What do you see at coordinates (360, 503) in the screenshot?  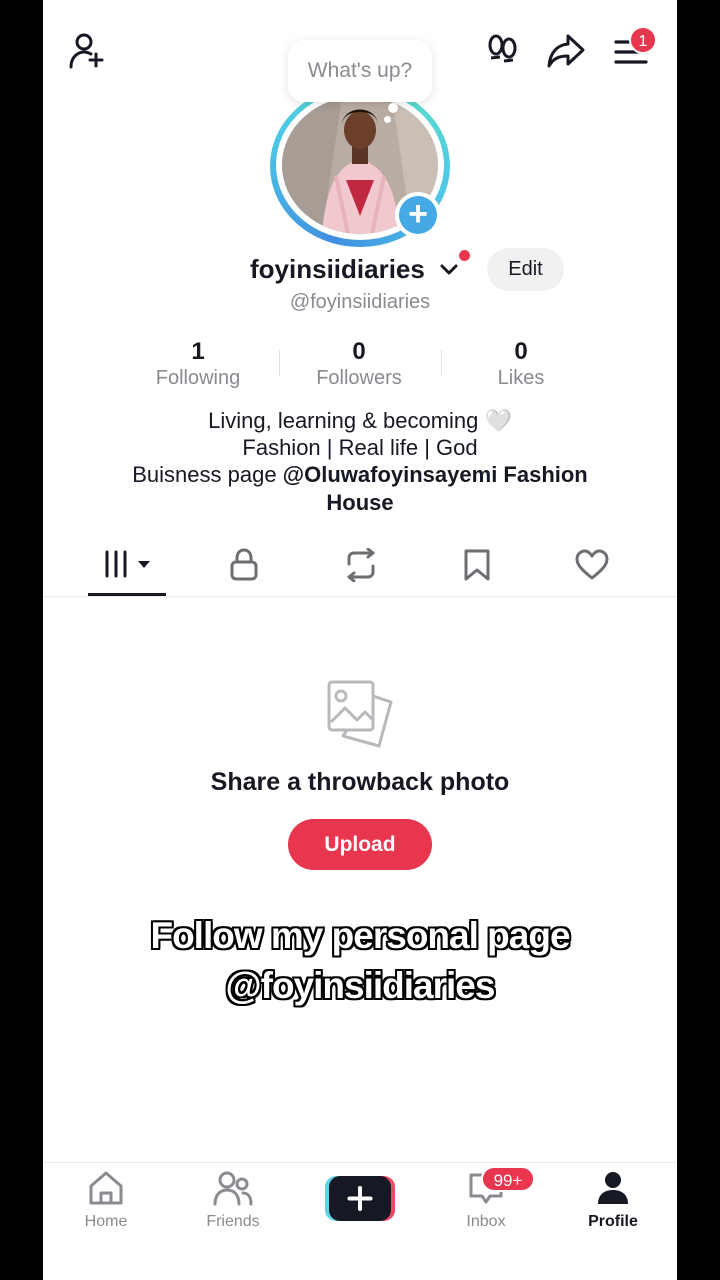 I see `bio-line-4: House` at bounding box center [360, 503].